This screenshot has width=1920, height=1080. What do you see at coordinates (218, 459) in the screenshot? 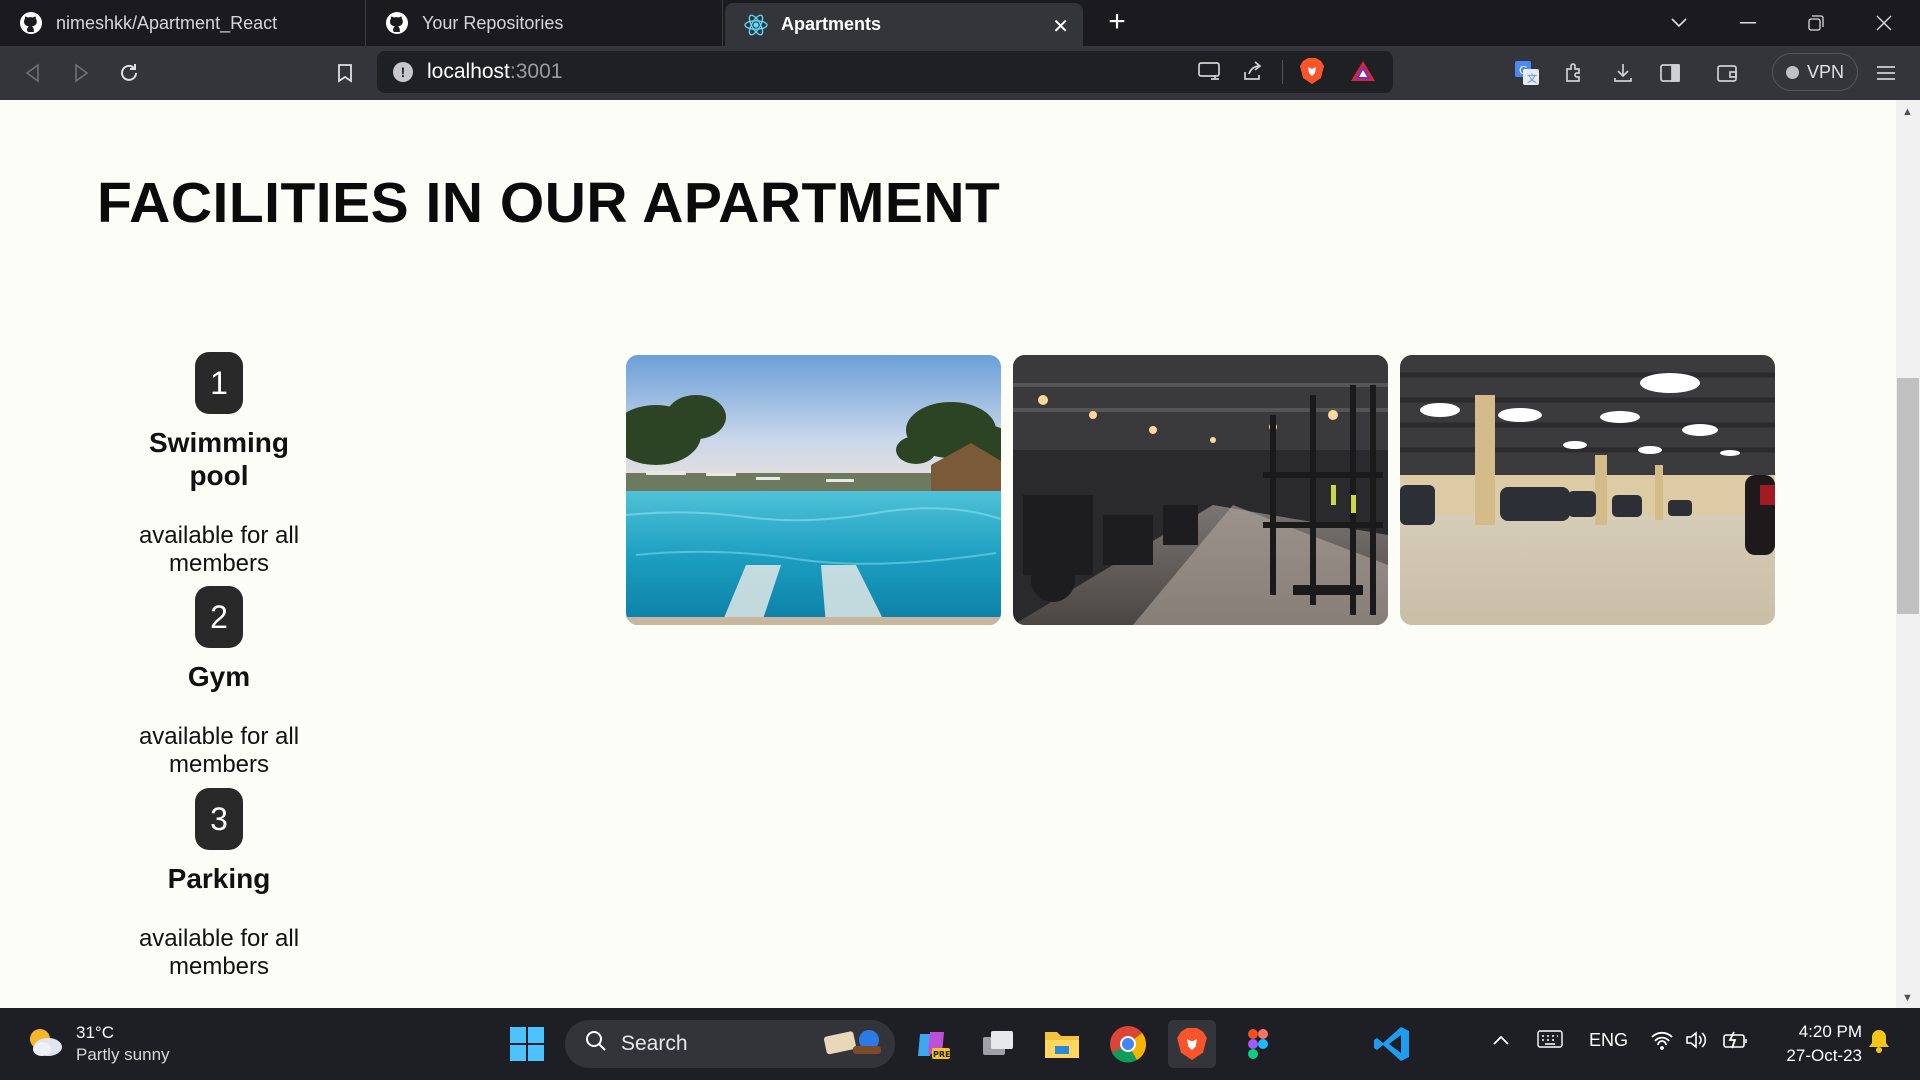
I see `facility-name: Swimming pool` at bounding box center [218, 459].